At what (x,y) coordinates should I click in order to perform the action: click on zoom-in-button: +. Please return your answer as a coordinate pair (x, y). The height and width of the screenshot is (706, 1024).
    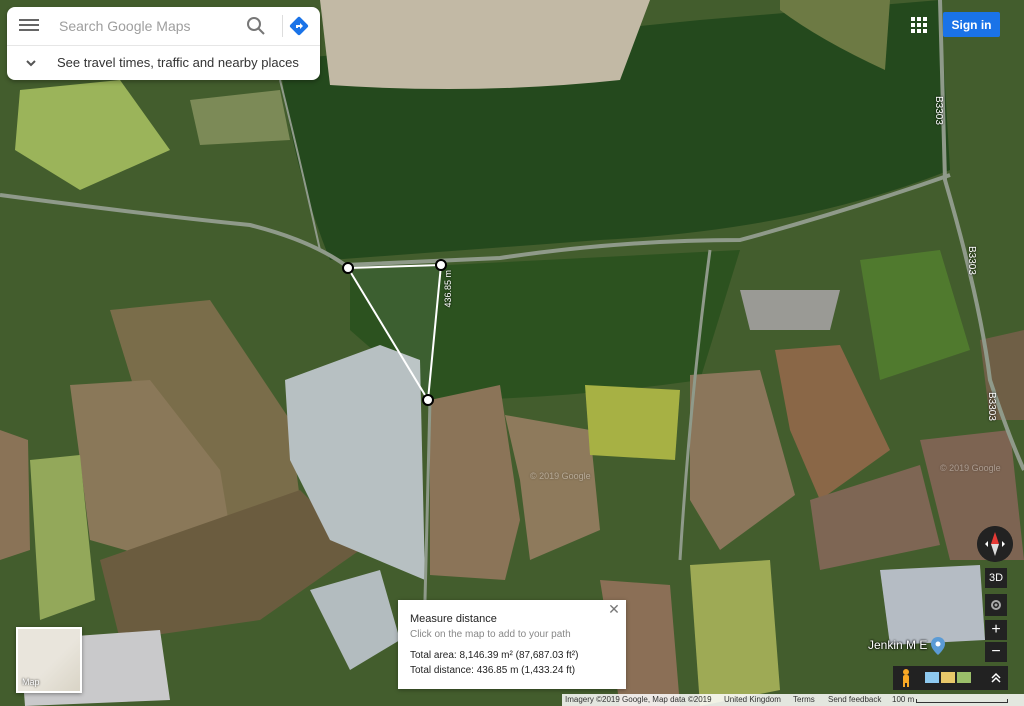
    Looking at the image, I should click on (996, 630).